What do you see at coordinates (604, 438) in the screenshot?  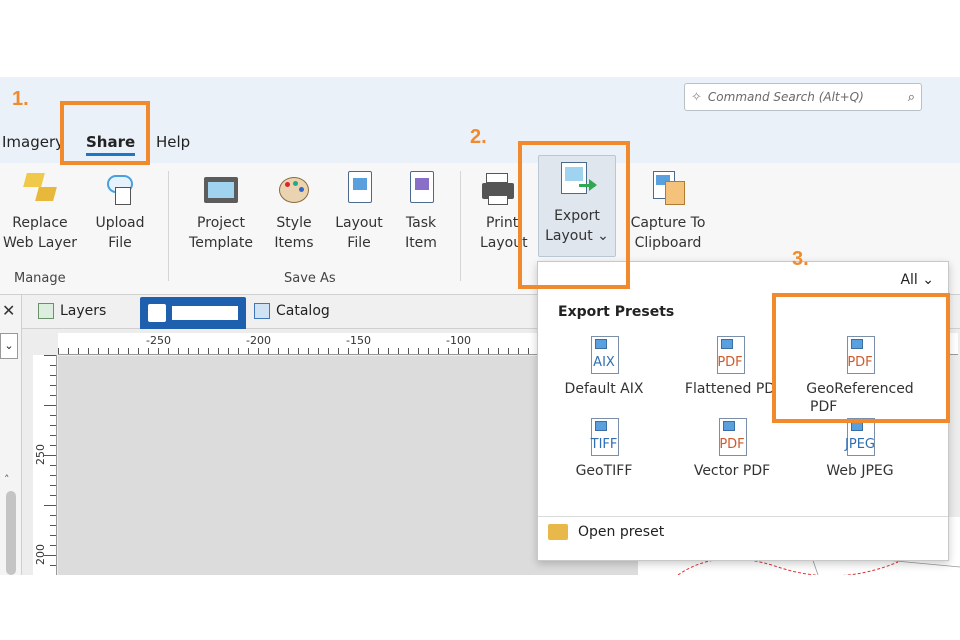 I see `tiff-file-icon: TIFF` at bounding box center [604, 438].